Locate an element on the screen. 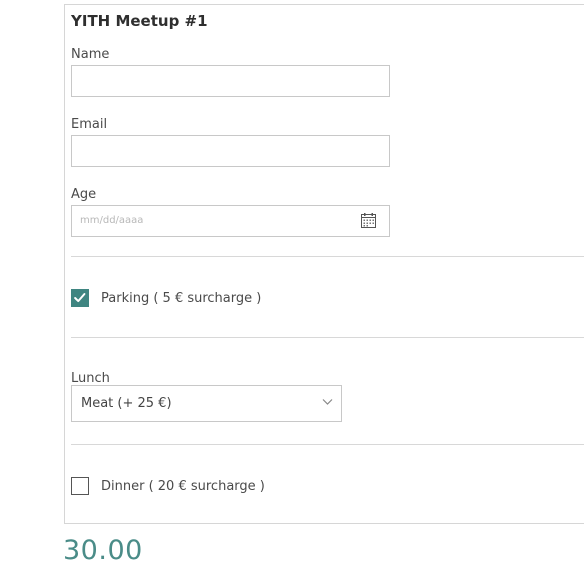  parking-checkbox is located at coordinates (80, 298).